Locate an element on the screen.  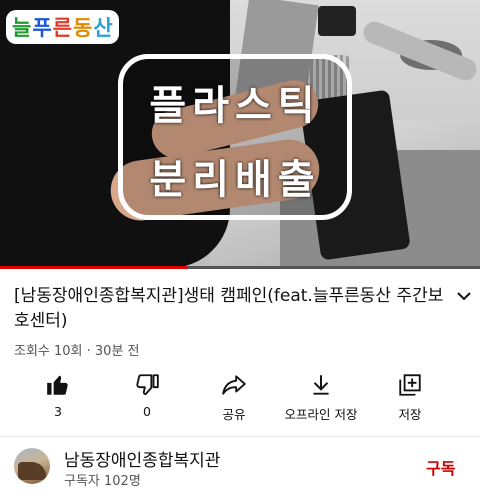
like-count: 3 is located at coordinates (58, 411).